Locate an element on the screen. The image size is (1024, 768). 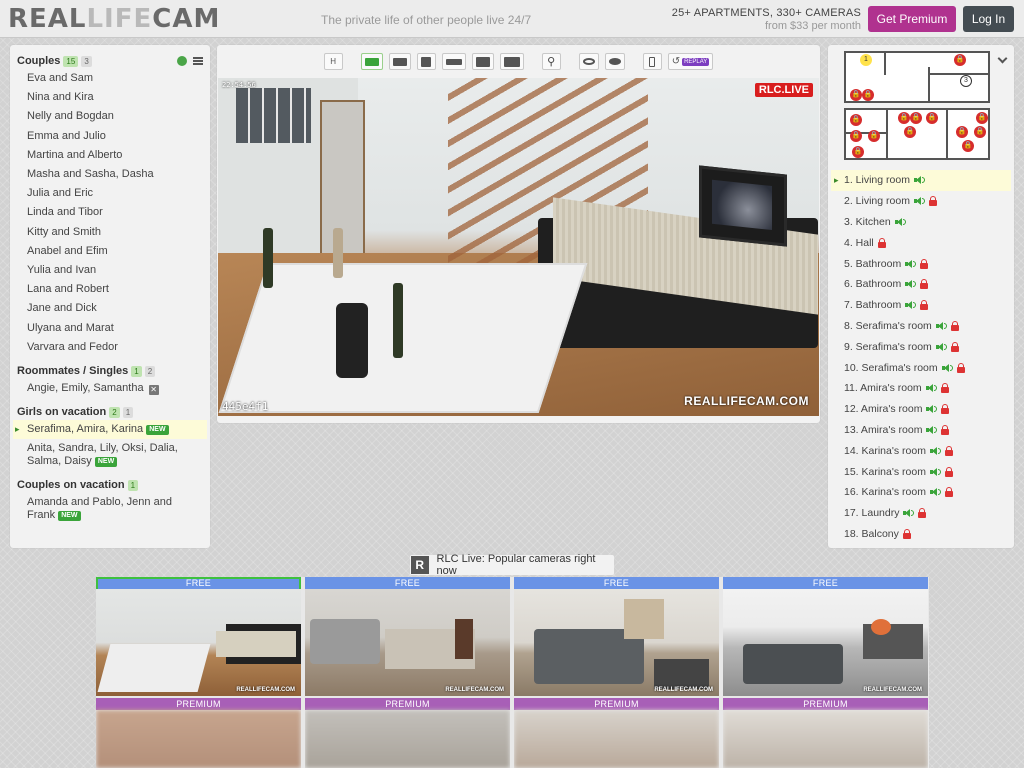
menu-icon is located at coordinates (198, 61).